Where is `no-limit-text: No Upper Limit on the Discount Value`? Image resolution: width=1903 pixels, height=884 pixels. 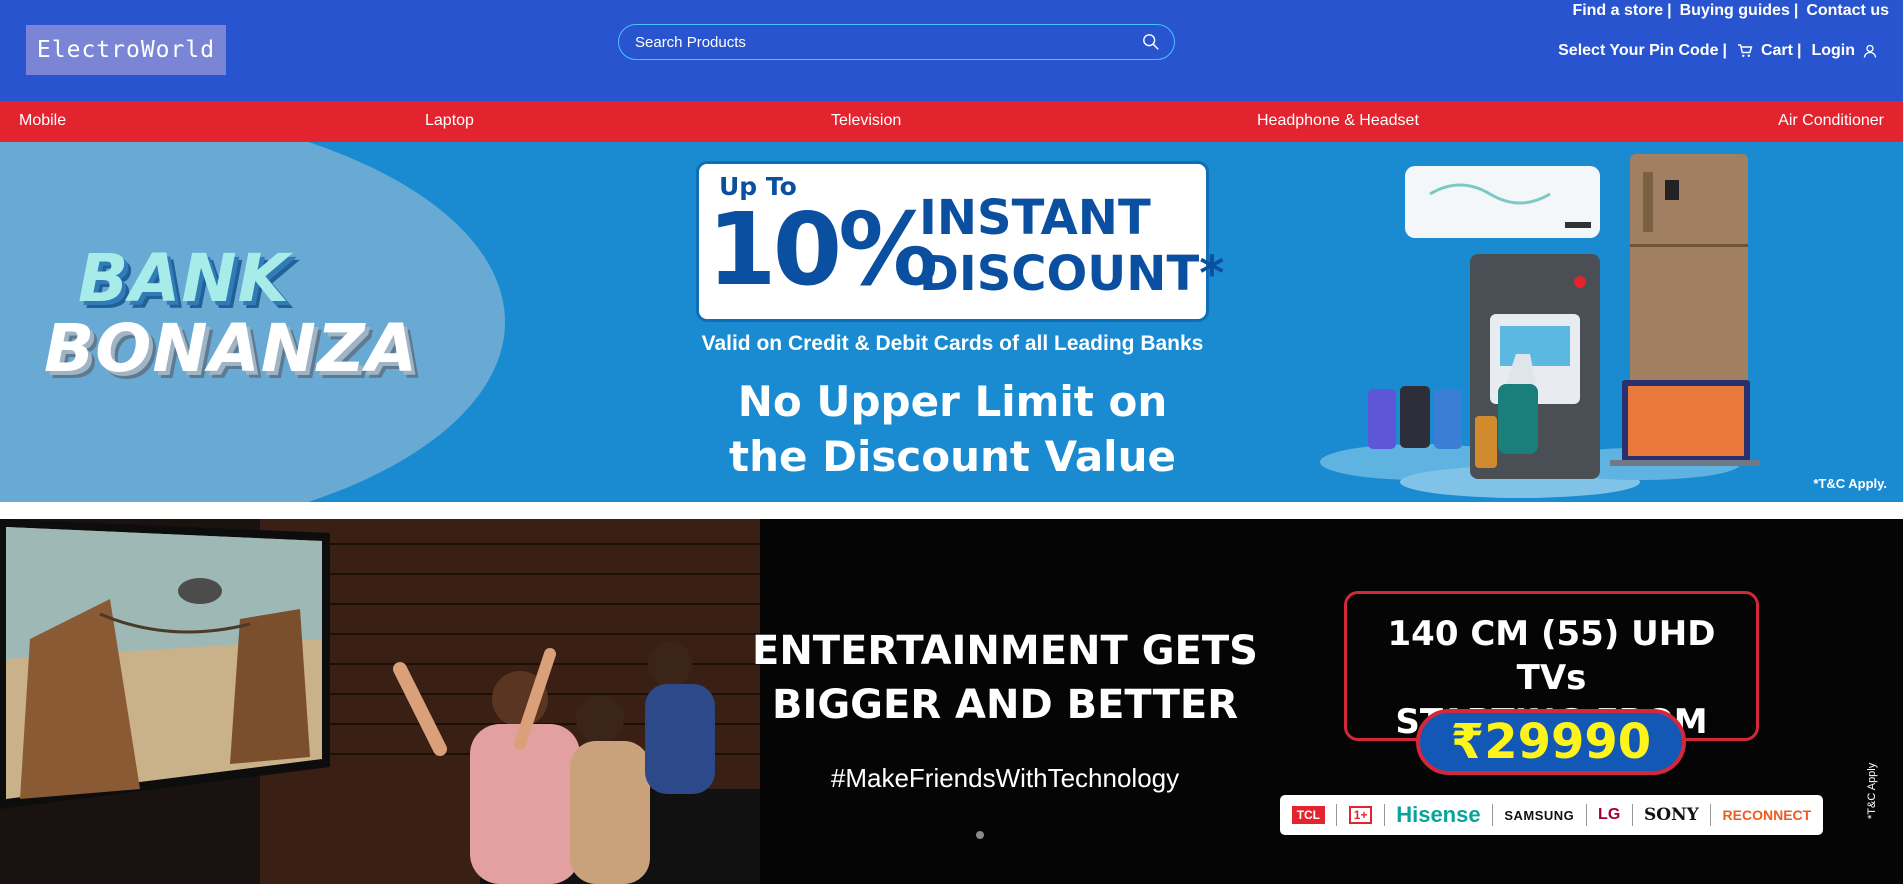
no-limit-text: No Upper Limit on the Discount Value is located at coordinates (952, 429).